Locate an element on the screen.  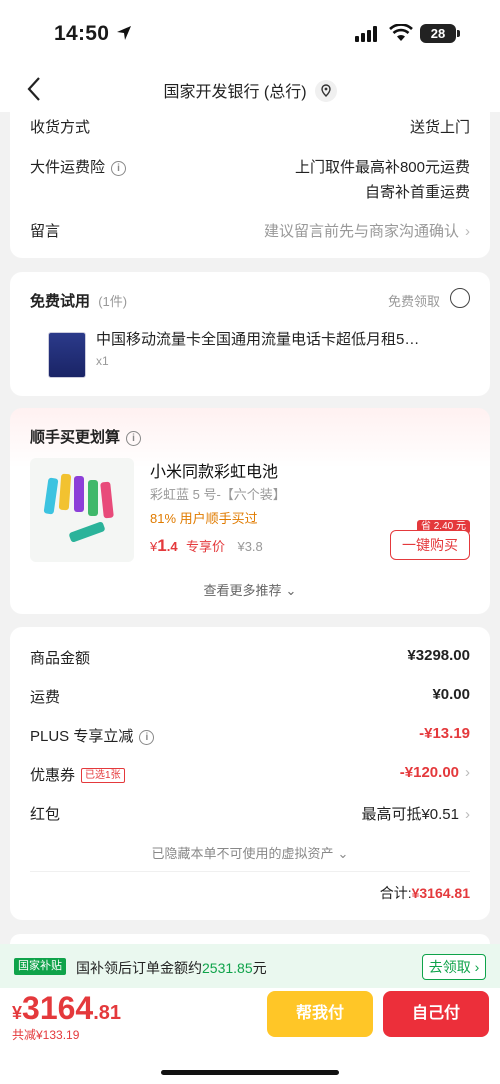
sim-card-thumbnail is located at coordinates (66, 356).